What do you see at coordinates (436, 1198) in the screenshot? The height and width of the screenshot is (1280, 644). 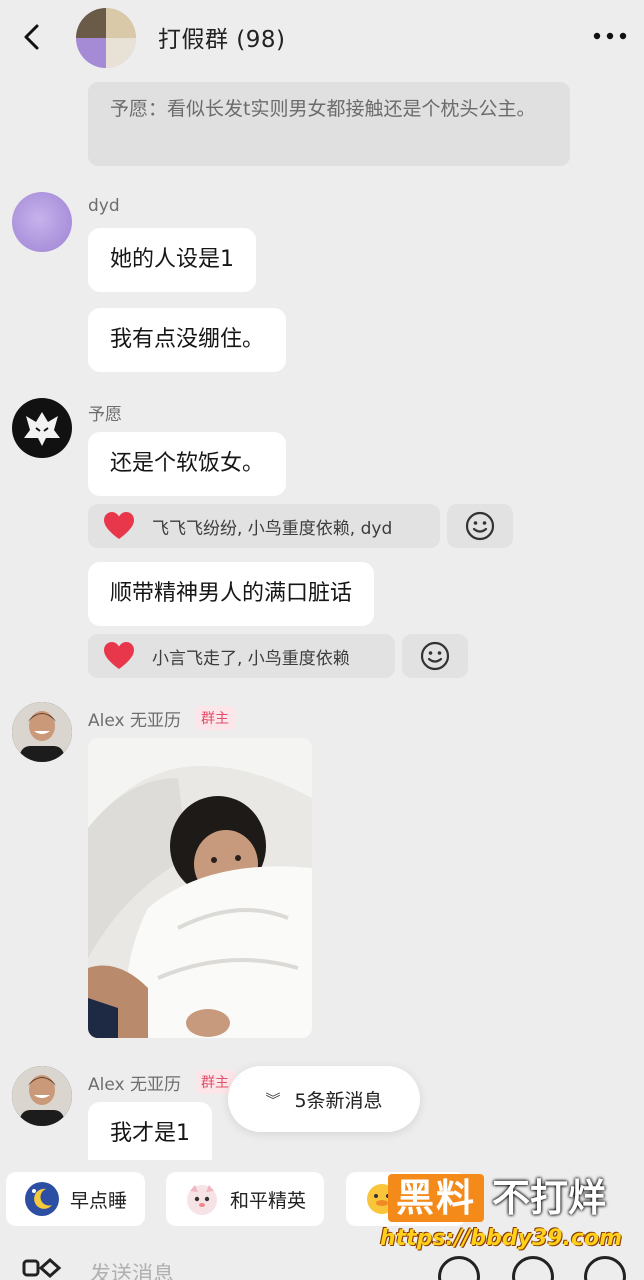 I see `watermark-brand: 黑料` at bounding box center [436, 1198].